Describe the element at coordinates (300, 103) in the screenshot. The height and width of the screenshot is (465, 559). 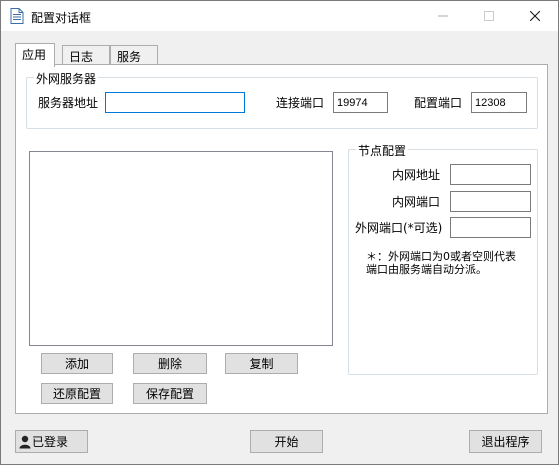
I see `connect-port-label: 连接端口` at that location.